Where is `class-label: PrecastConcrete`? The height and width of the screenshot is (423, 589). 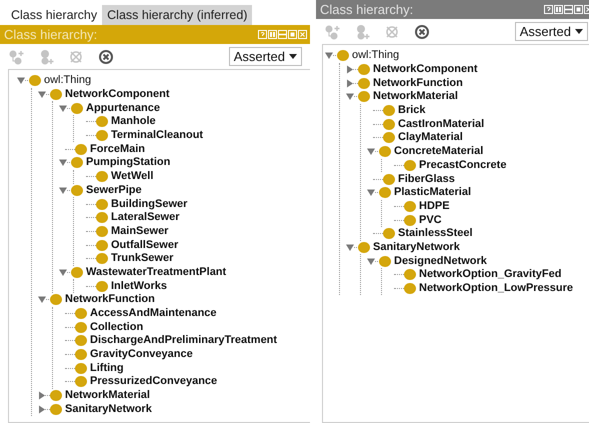
class-label: PrecastConcrete is located at coordinates (462, 165).